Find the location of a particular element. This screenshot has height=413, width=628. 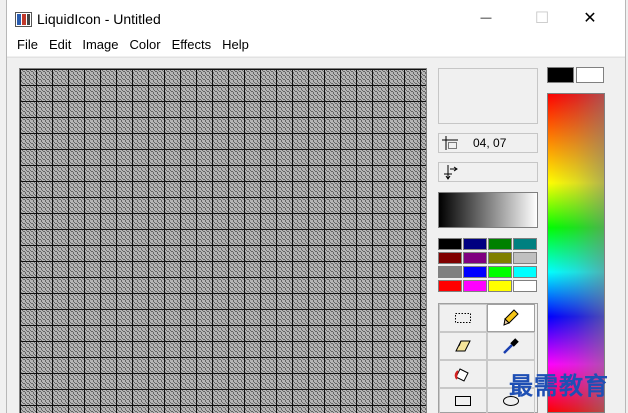

close-icon: ✕ is located at coordinates (590, 18).